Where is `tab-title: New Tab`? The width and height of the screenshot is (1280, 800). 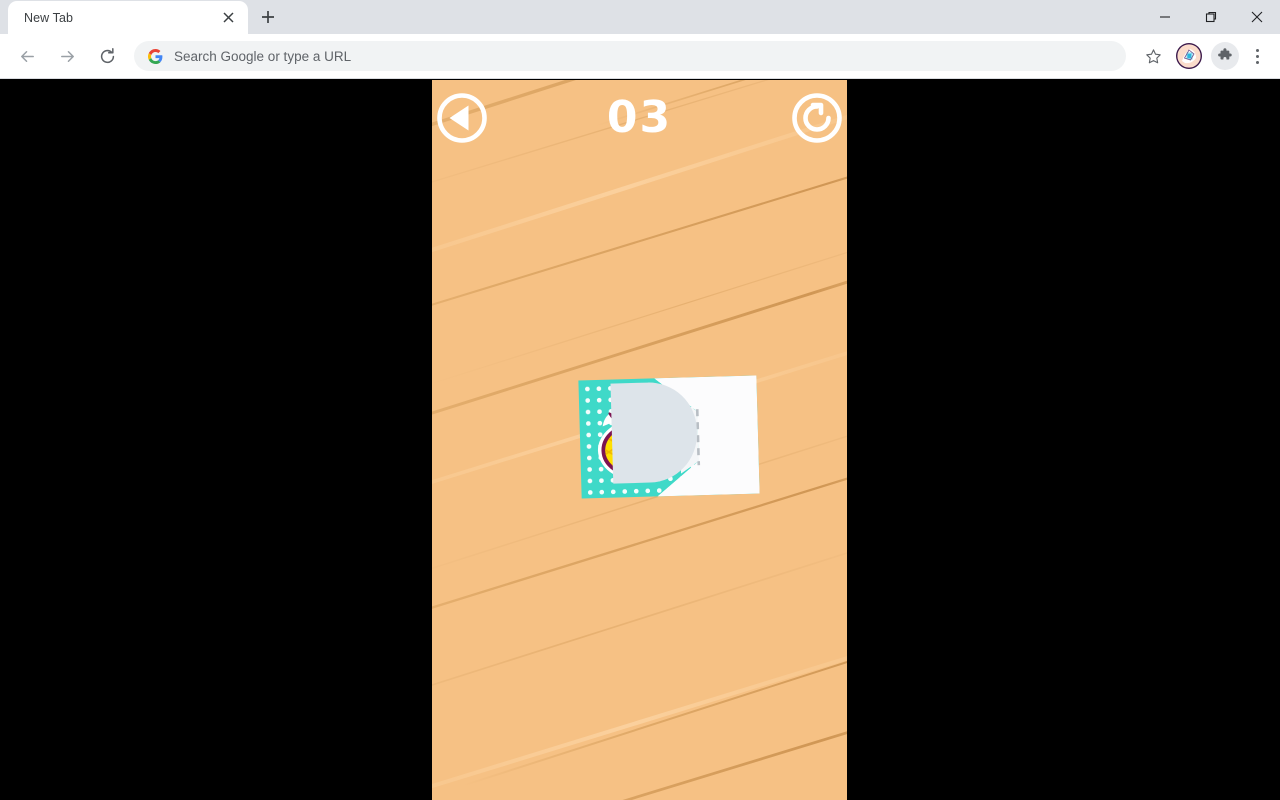 tab-title: New Tab is located at coordinates (49, 17).